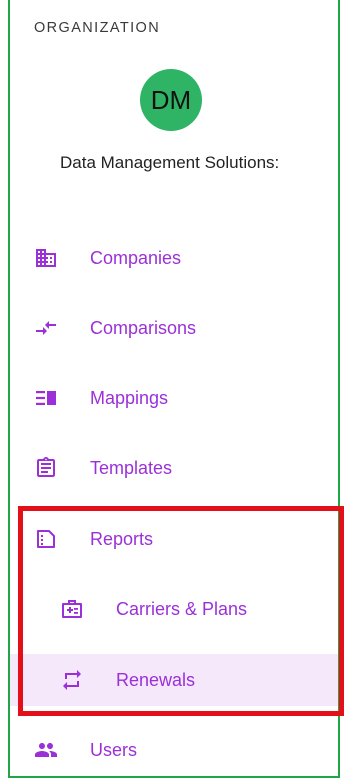  I want to click on sidebar-item-label: Templates, so click(131, 467).